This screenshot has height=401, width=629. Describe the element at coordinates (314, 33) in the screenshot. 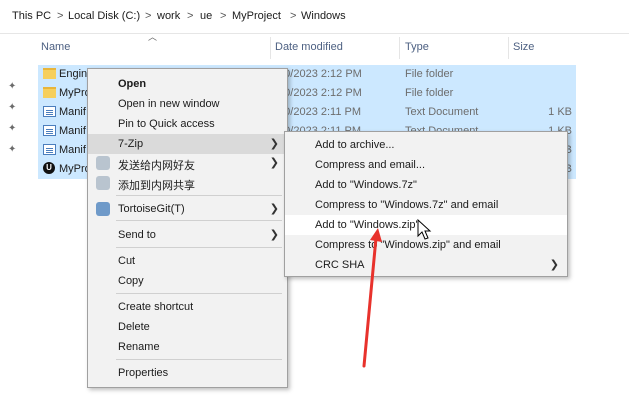

I see `address-divider` at that location.